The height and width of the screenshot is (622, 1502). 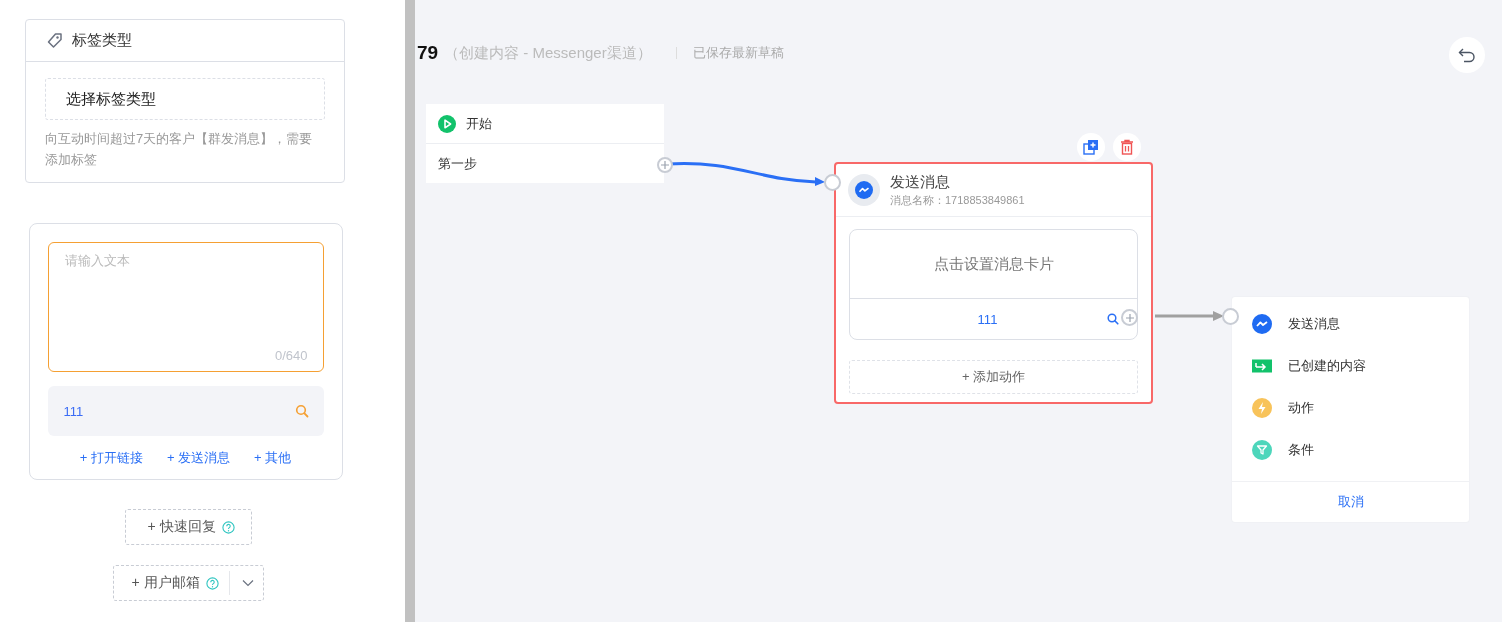 What do you see at coordinates (102, 40) in the screenshot?
I see `card-title: 标签类型` at bounding box center [102, 40].